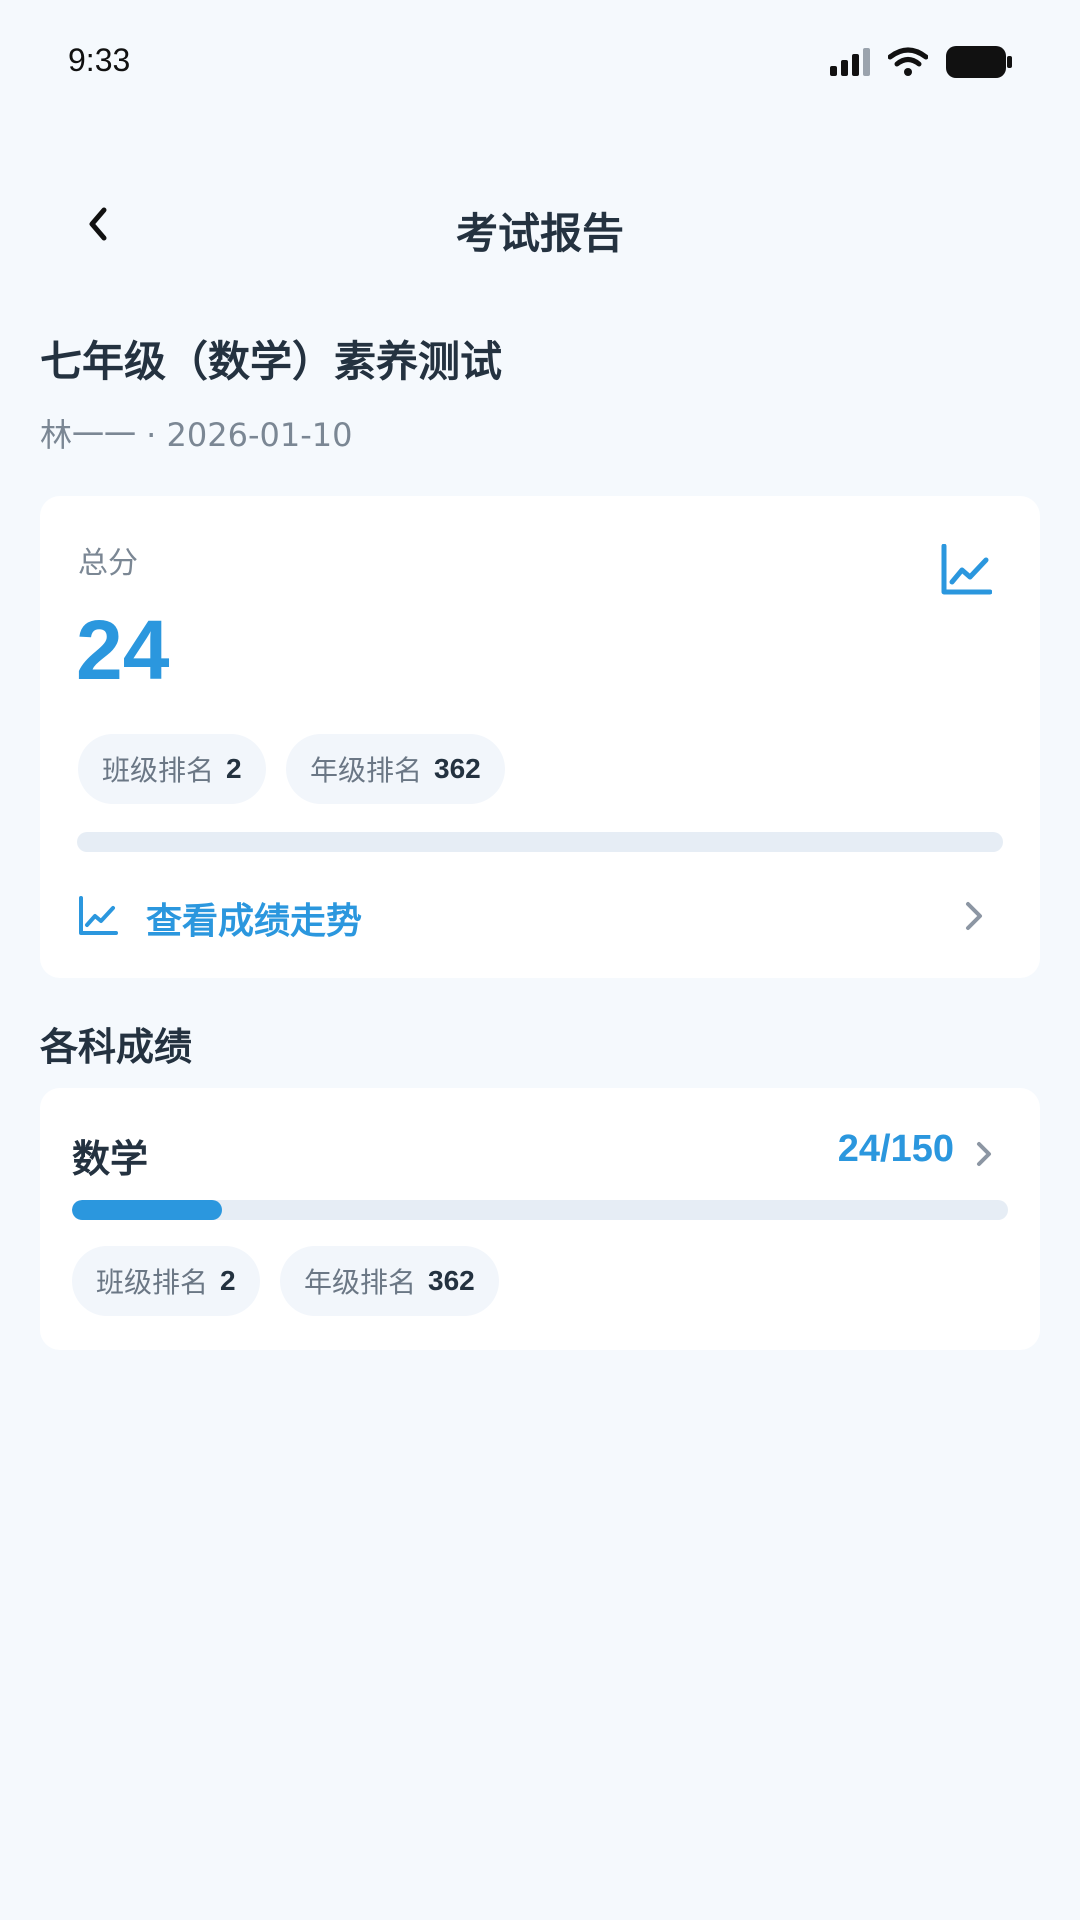 The width and height of the screenshot is (1080, 1920). What do you see at coordinates (979, 62) in the screenshot?
I see `battery-icon` at bounding box center [979, 62].